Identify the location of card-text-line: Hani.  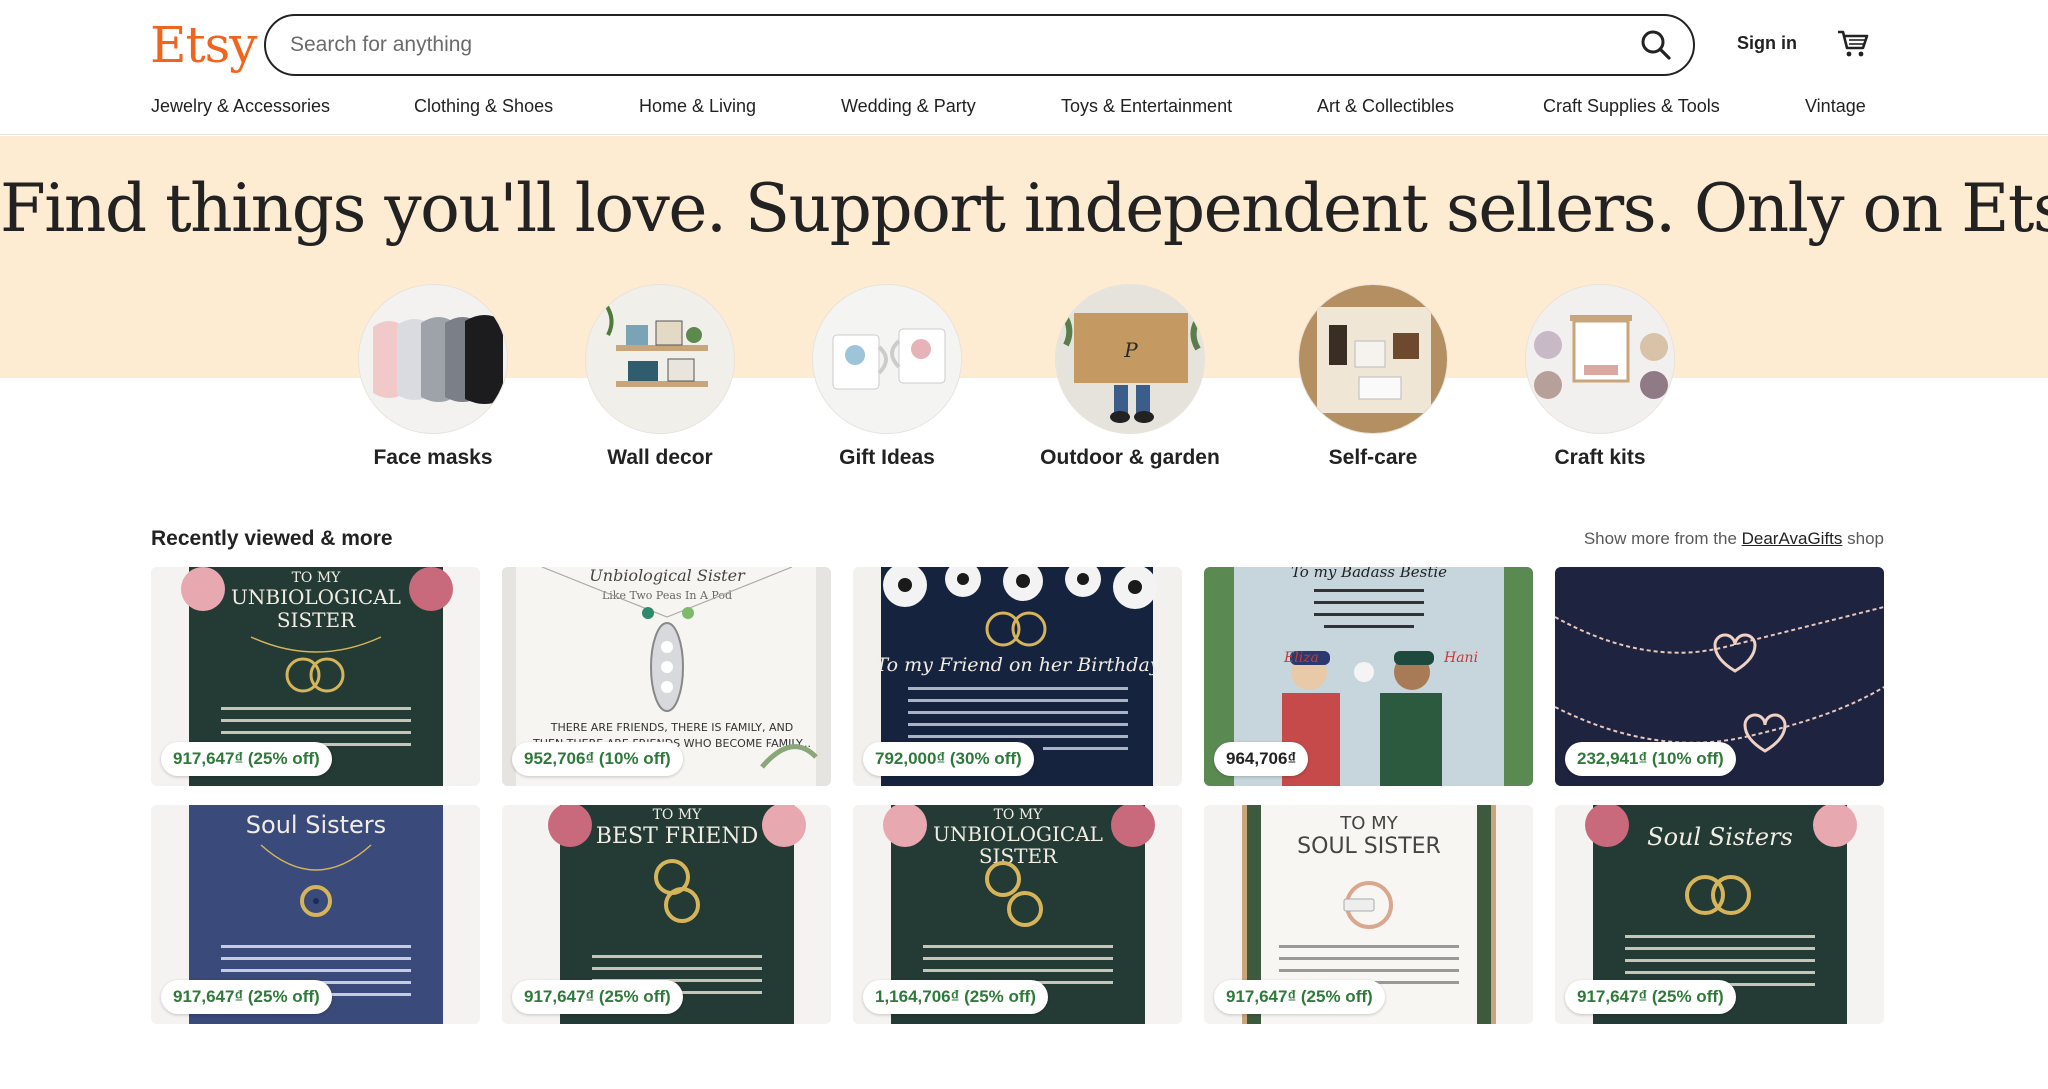
(1460, 658).